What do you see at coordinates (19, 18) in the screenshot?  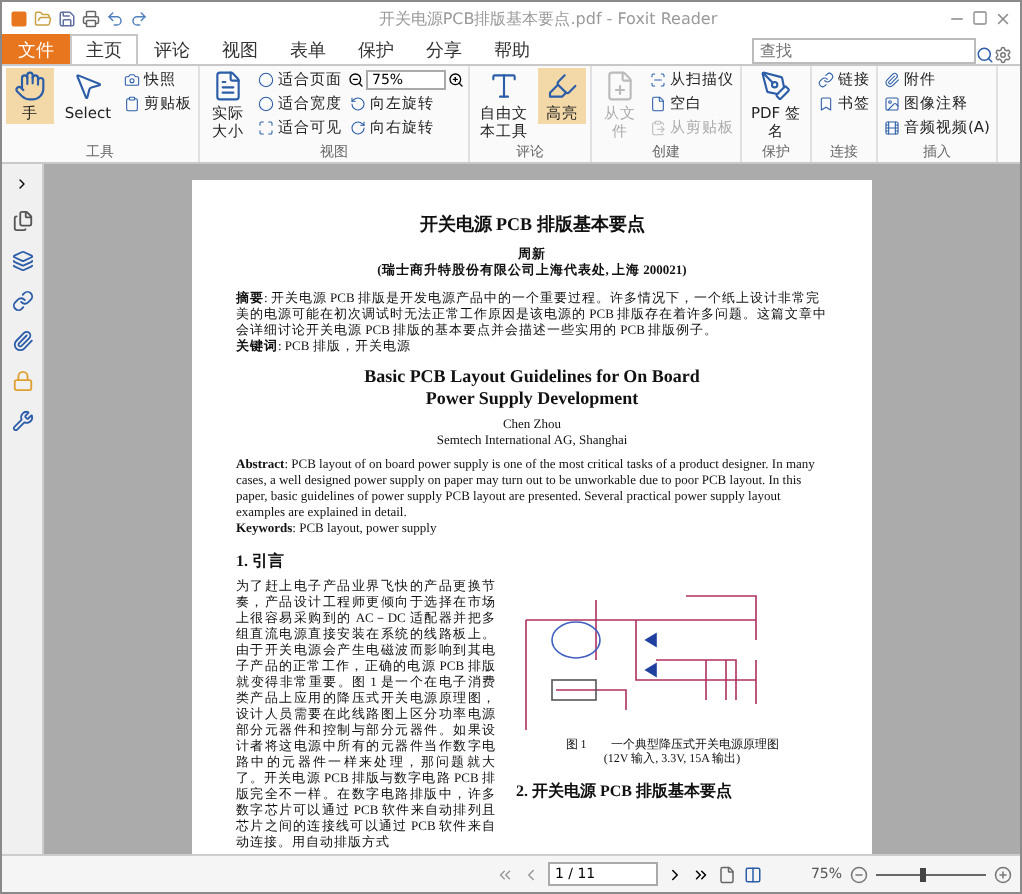 I see `app-logo-icon` at bounding box center [19, 18].